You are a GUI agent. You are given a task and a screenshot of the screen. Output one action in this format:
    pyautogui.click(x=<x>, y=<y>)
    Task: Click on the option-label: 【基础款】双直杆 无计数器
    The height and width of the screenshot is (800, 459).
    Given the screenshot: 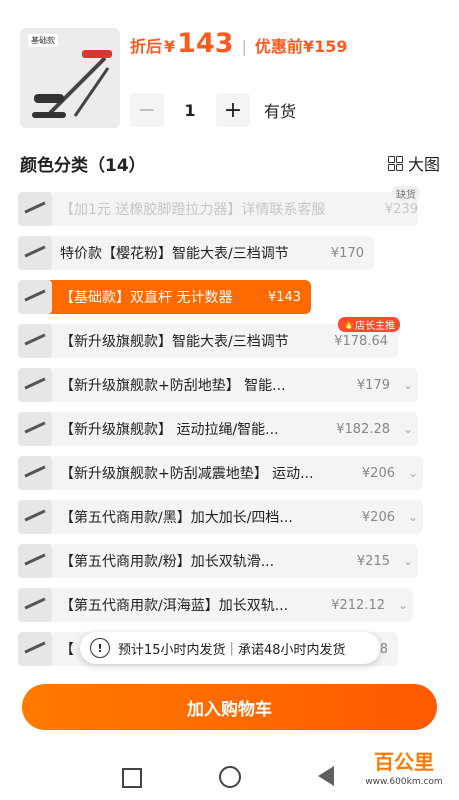 What is the action you would take?
    pyautogui.click(x=146, y=298)
    